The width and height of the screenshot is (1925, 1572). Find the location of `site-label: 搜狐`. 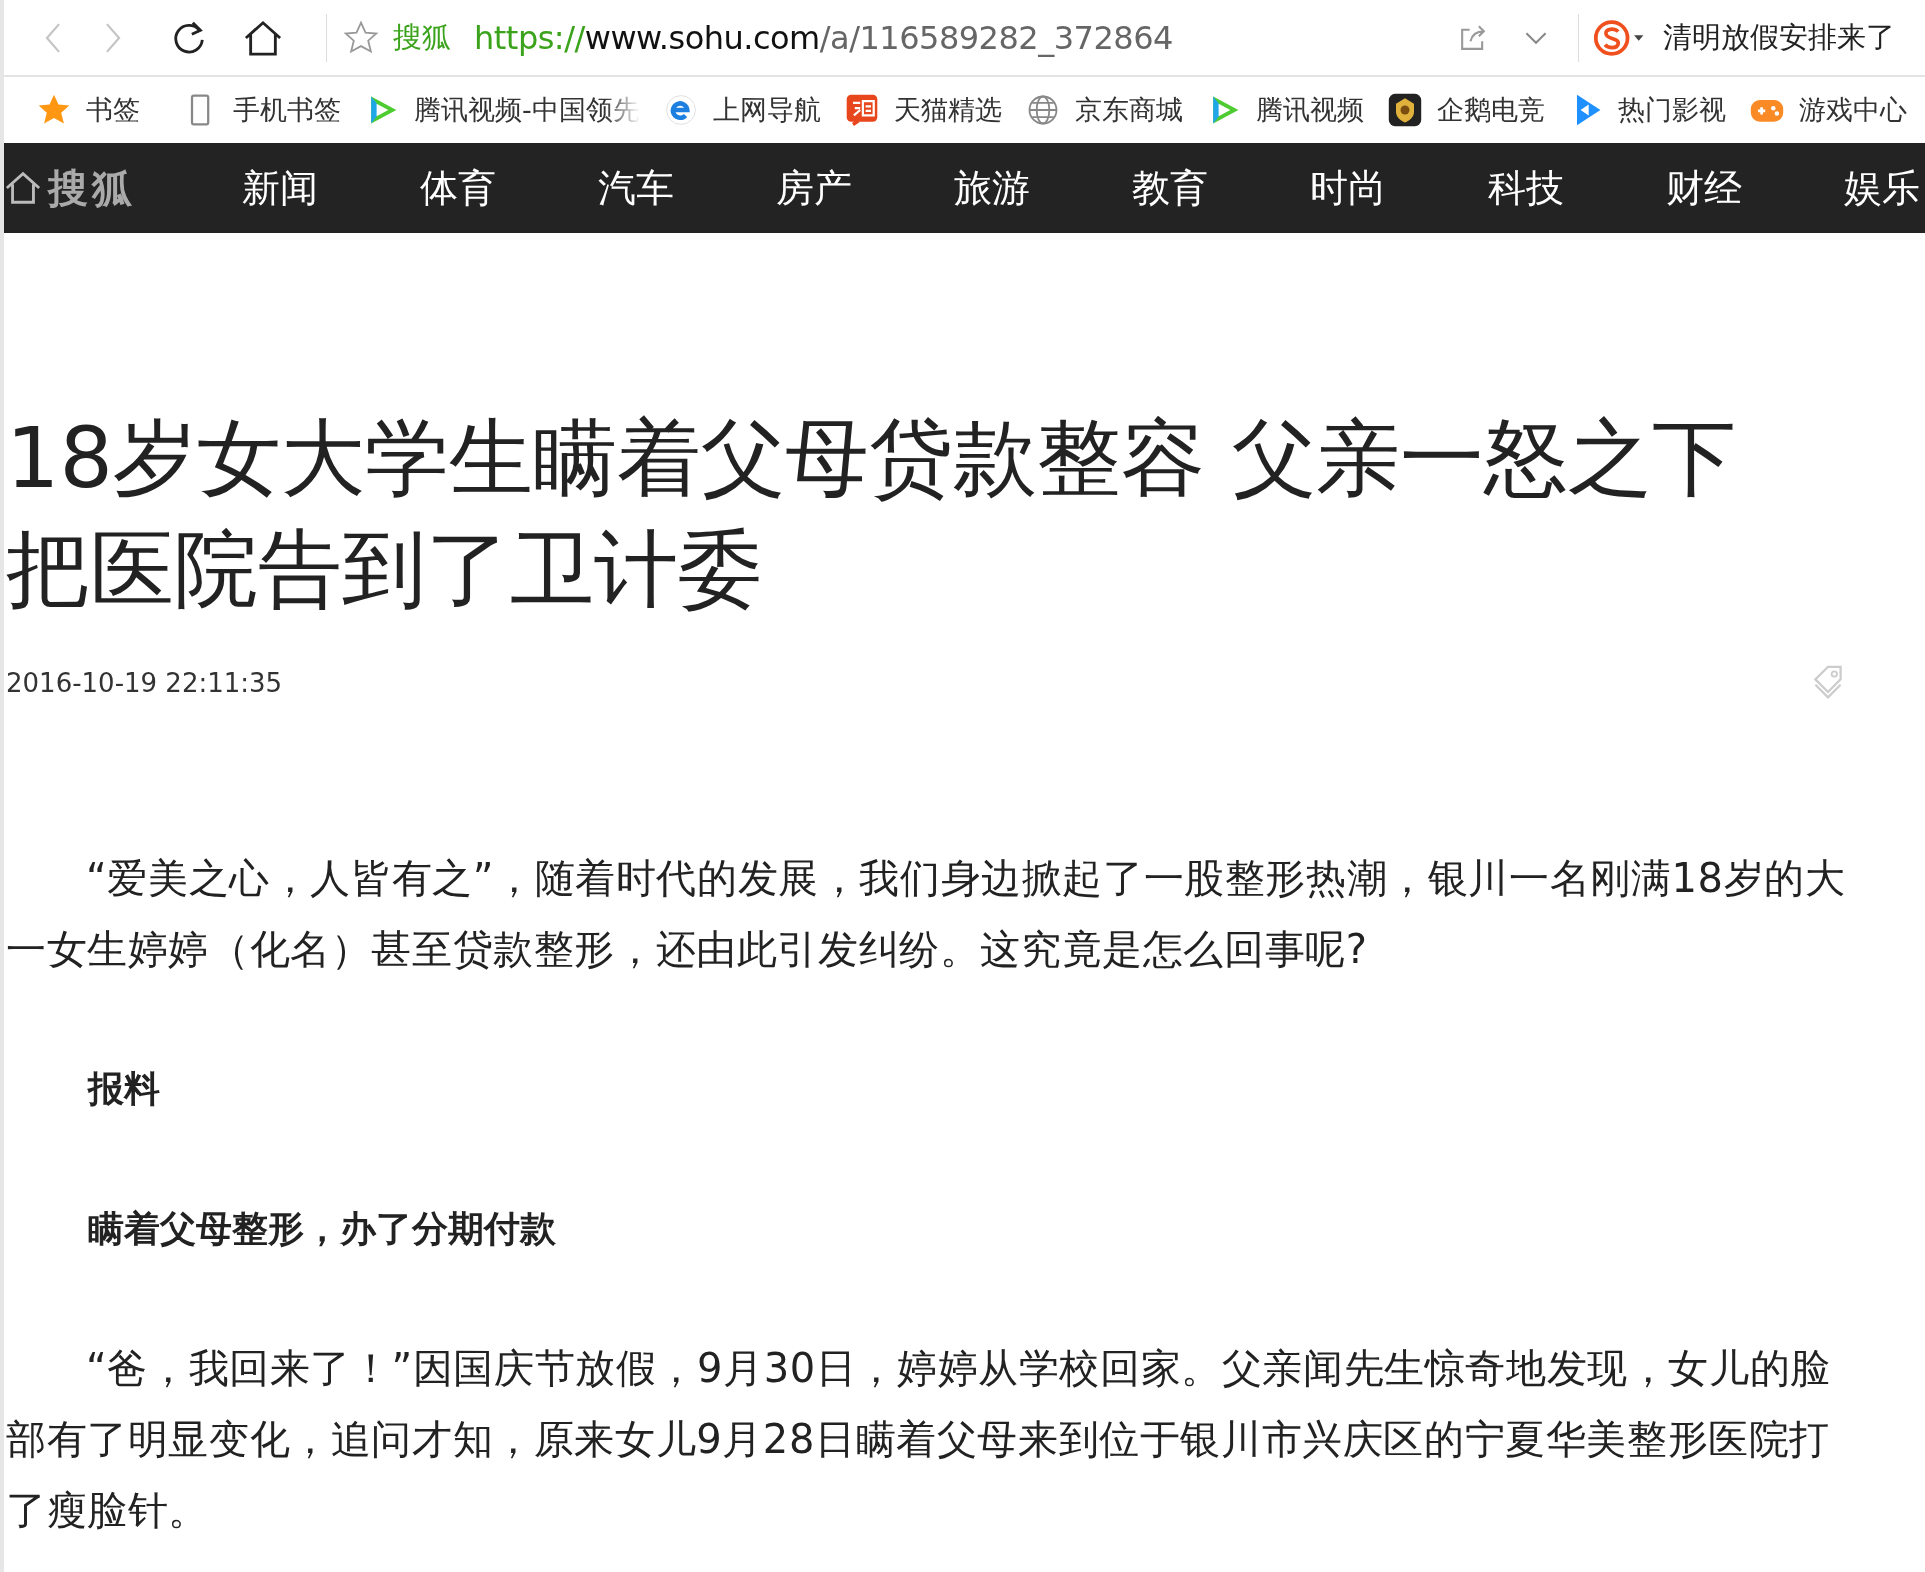

site-label: 搜狐 is located at coordinates (421, 37).